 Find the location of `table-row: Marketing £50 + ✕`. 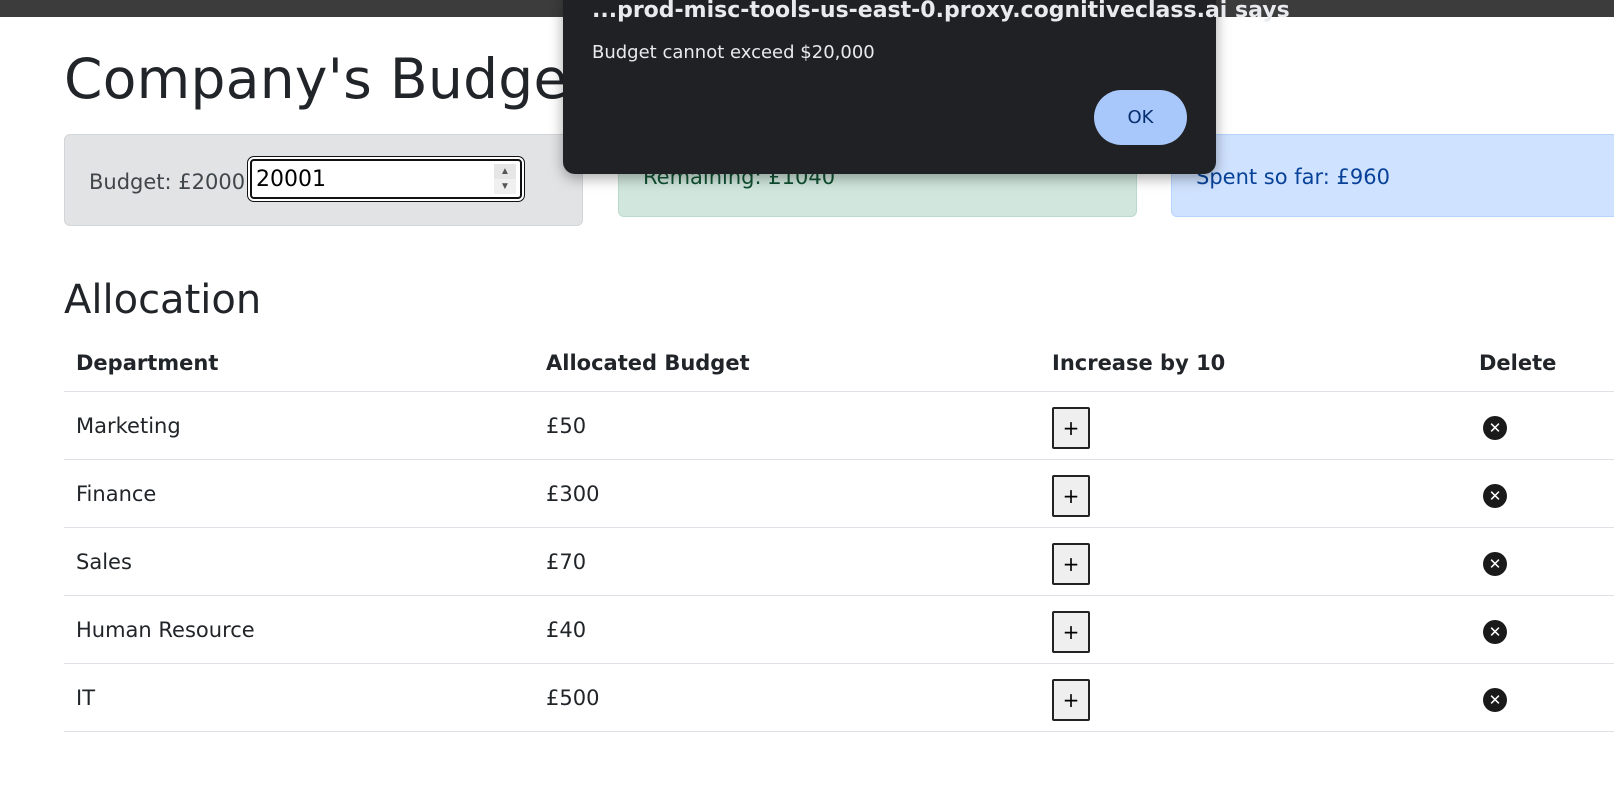

table-row: Marketing £50 + ✕ is located at coordinates (839, 425).